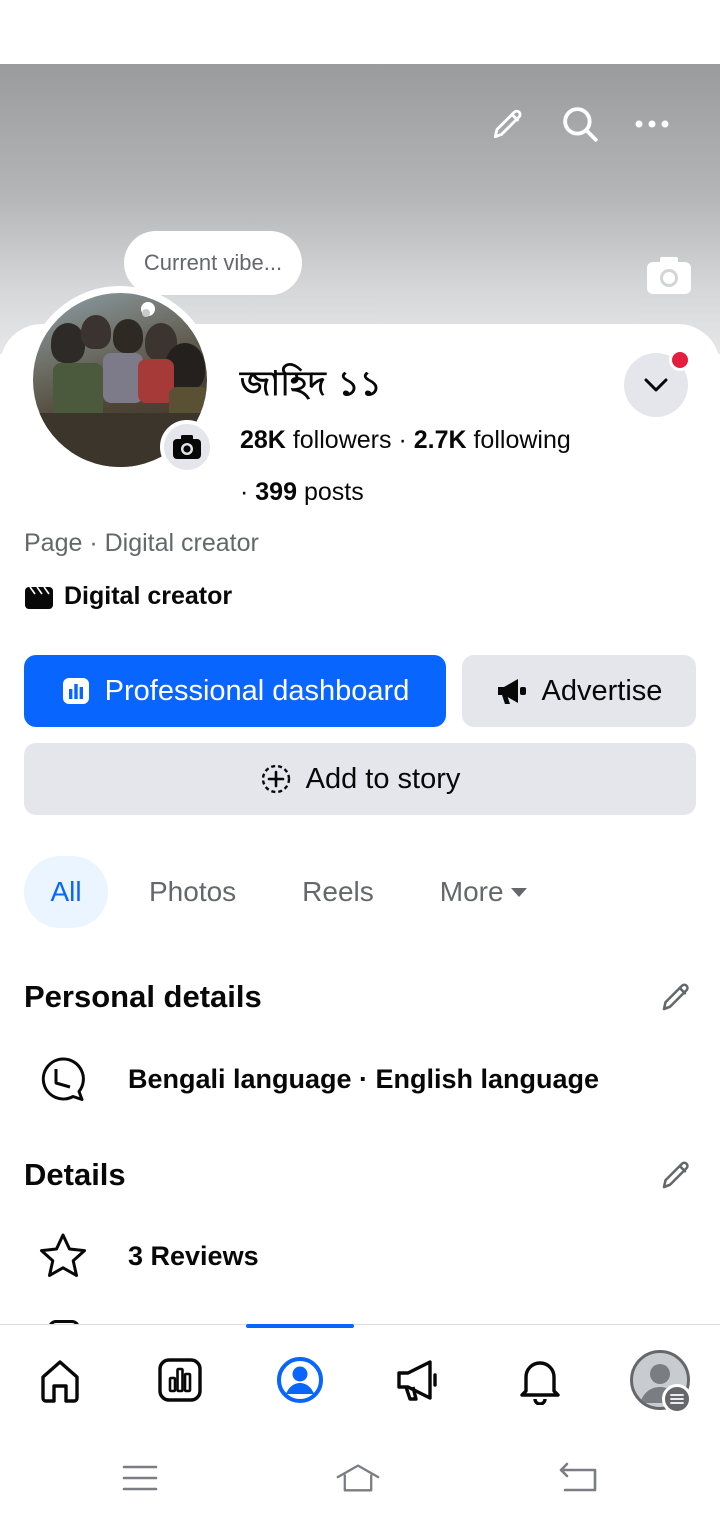 This screenshot has width=720, height=1520. Describe the element at coordinates (66, 892) in the screenshot. I see `tab-all: All` at that location.